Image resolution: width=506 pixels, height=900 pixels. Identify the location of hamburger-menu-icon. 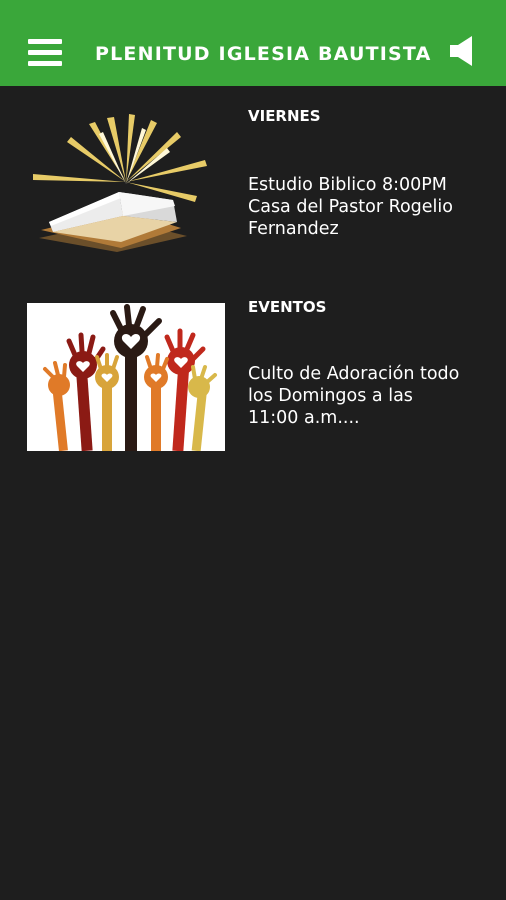
(45, 53).